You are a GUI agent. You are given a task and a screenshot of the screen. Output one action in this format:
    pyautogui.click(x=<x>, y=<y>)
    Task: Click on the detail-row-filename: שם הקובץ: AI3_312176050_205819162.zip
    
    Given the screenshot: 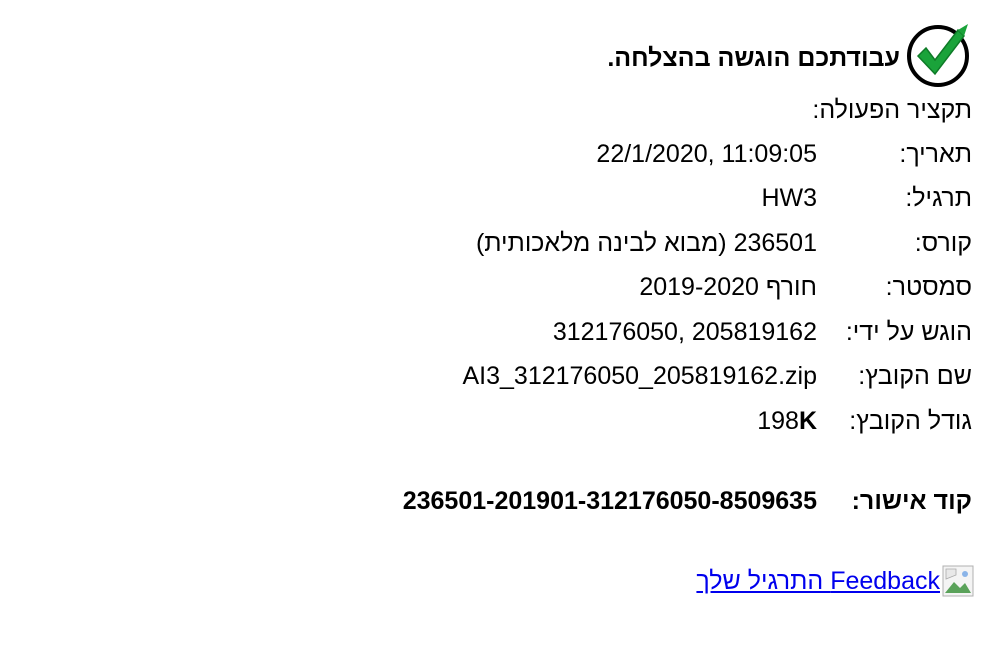 What is the action you would take?
    pyautogui.click(x=717, y=377)
    